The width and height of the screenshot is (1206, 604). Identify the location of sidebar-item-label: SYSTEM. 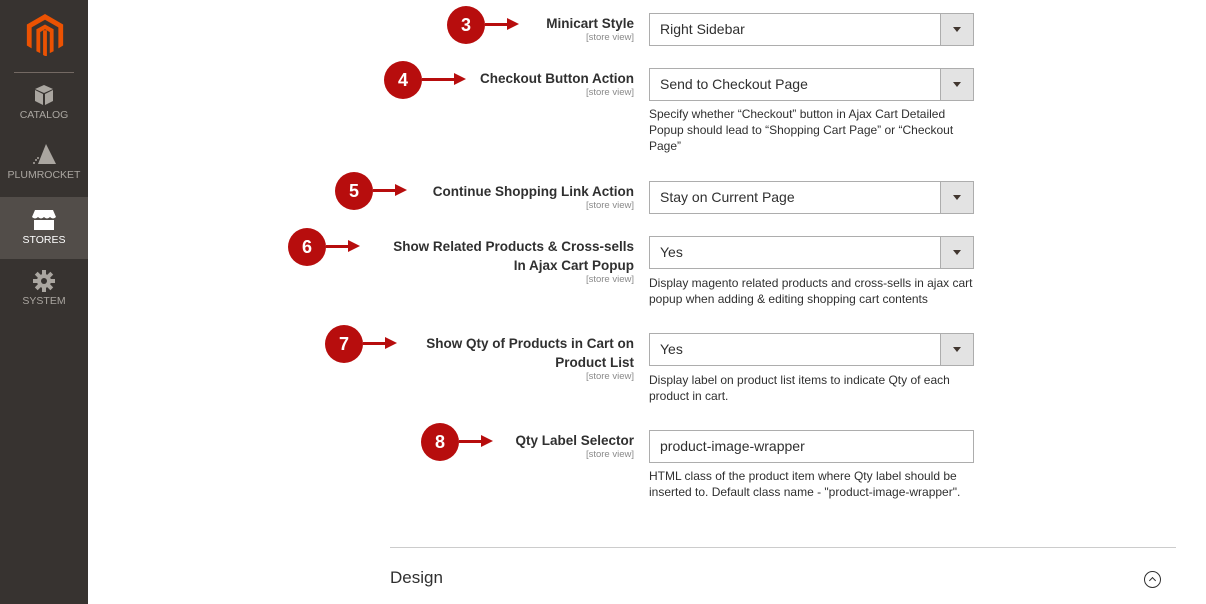
(44, 301).